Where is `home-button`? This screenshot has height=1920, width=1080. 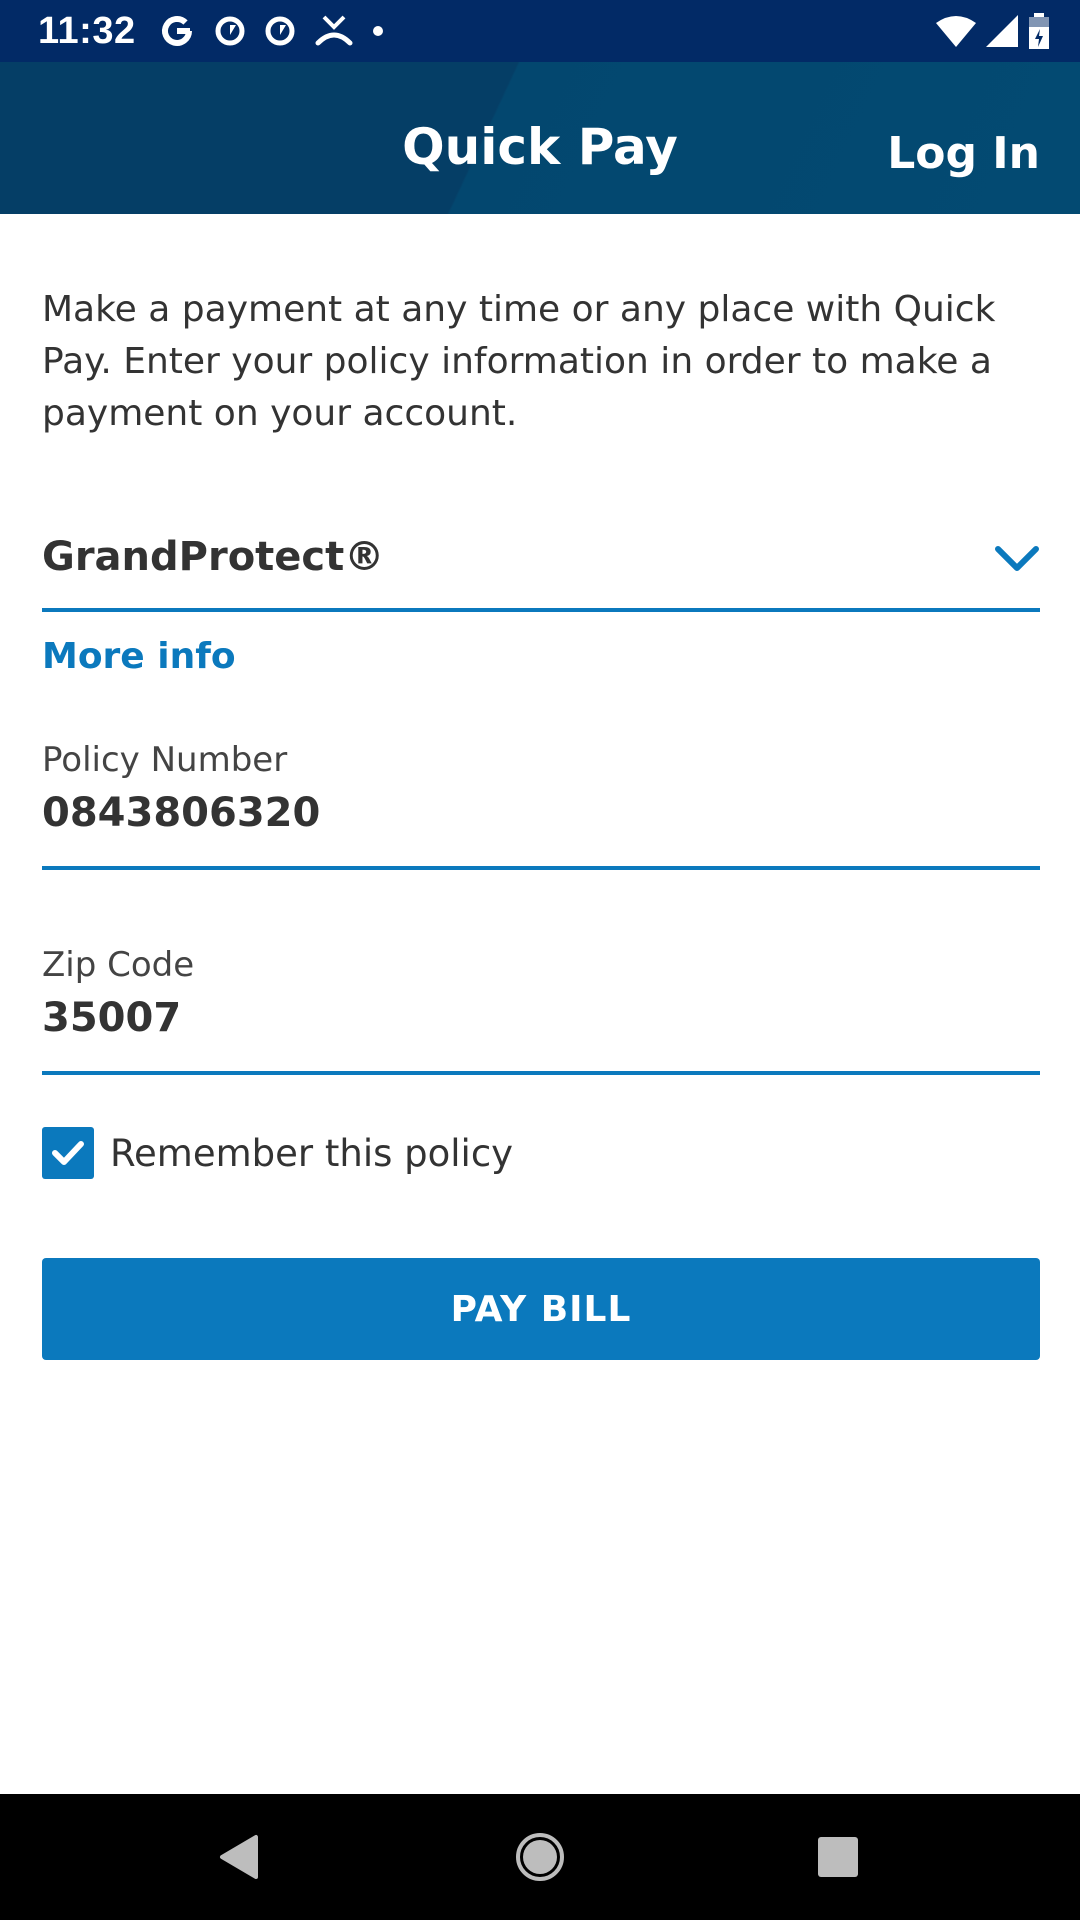 home-button is located at coordinates (540, 1857).